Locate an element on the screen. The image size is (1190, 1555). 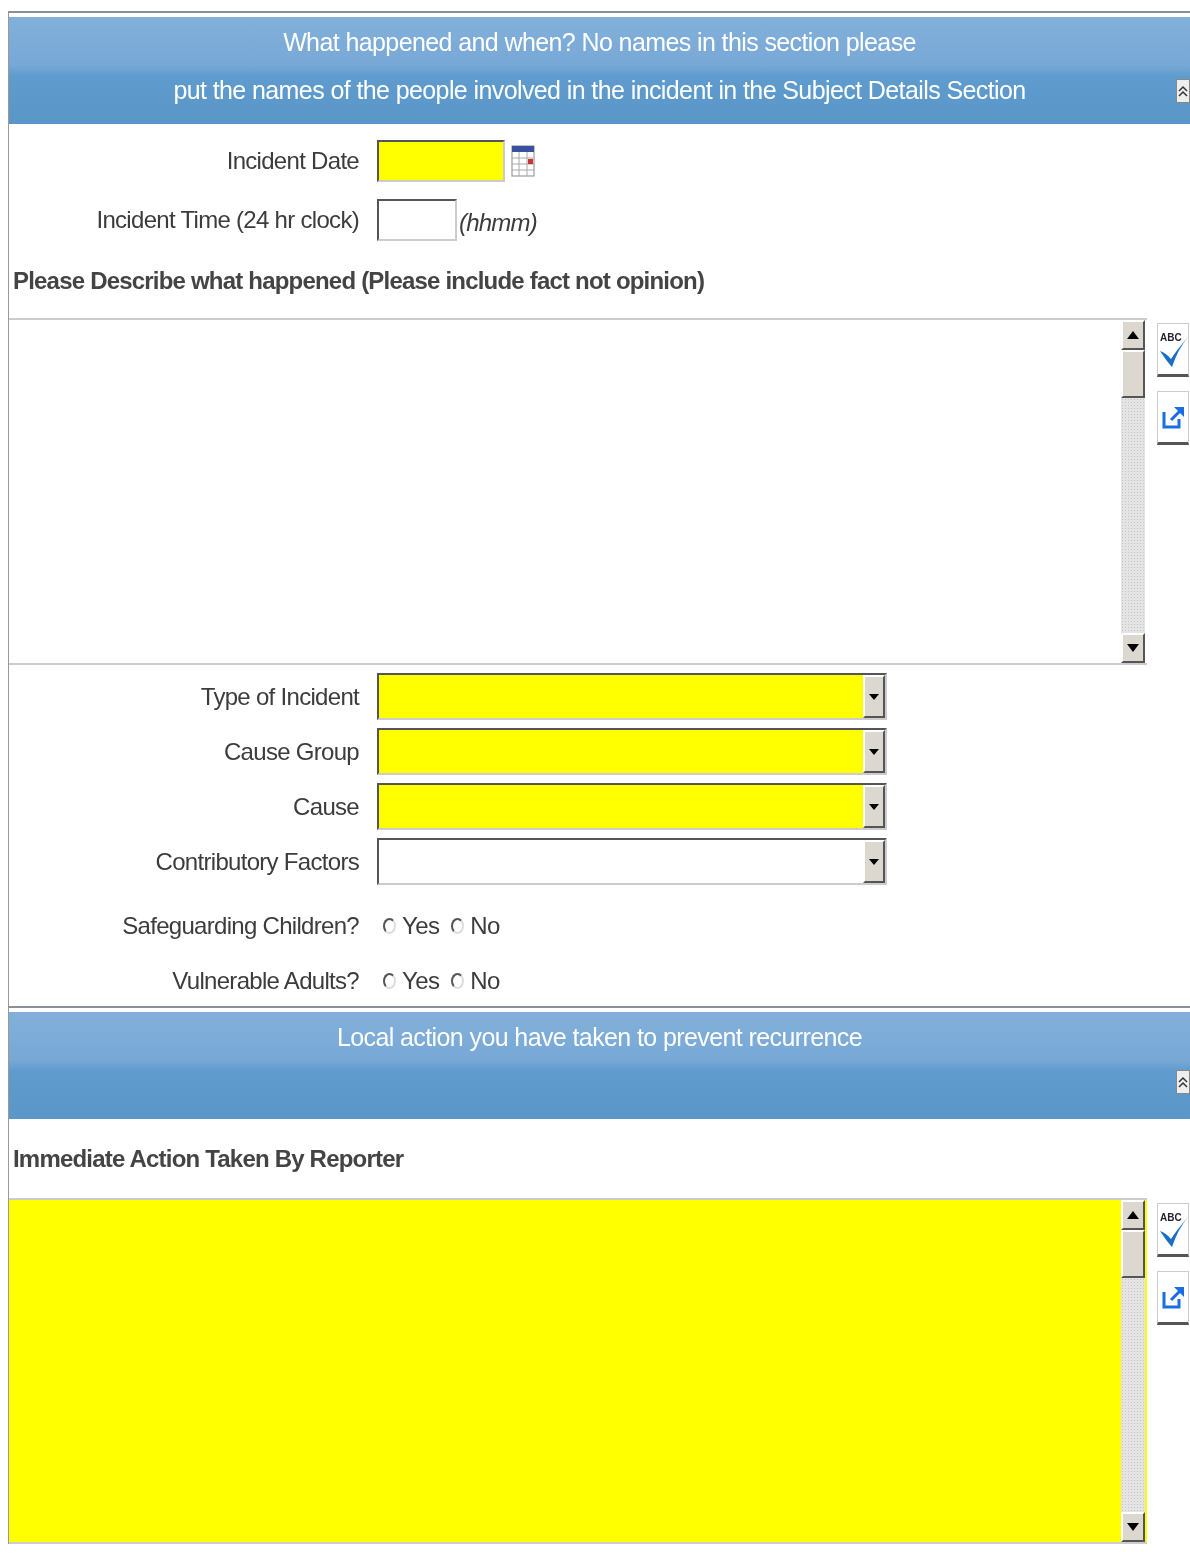
field-label: Type of Incident is located at coordinates (280, 696).